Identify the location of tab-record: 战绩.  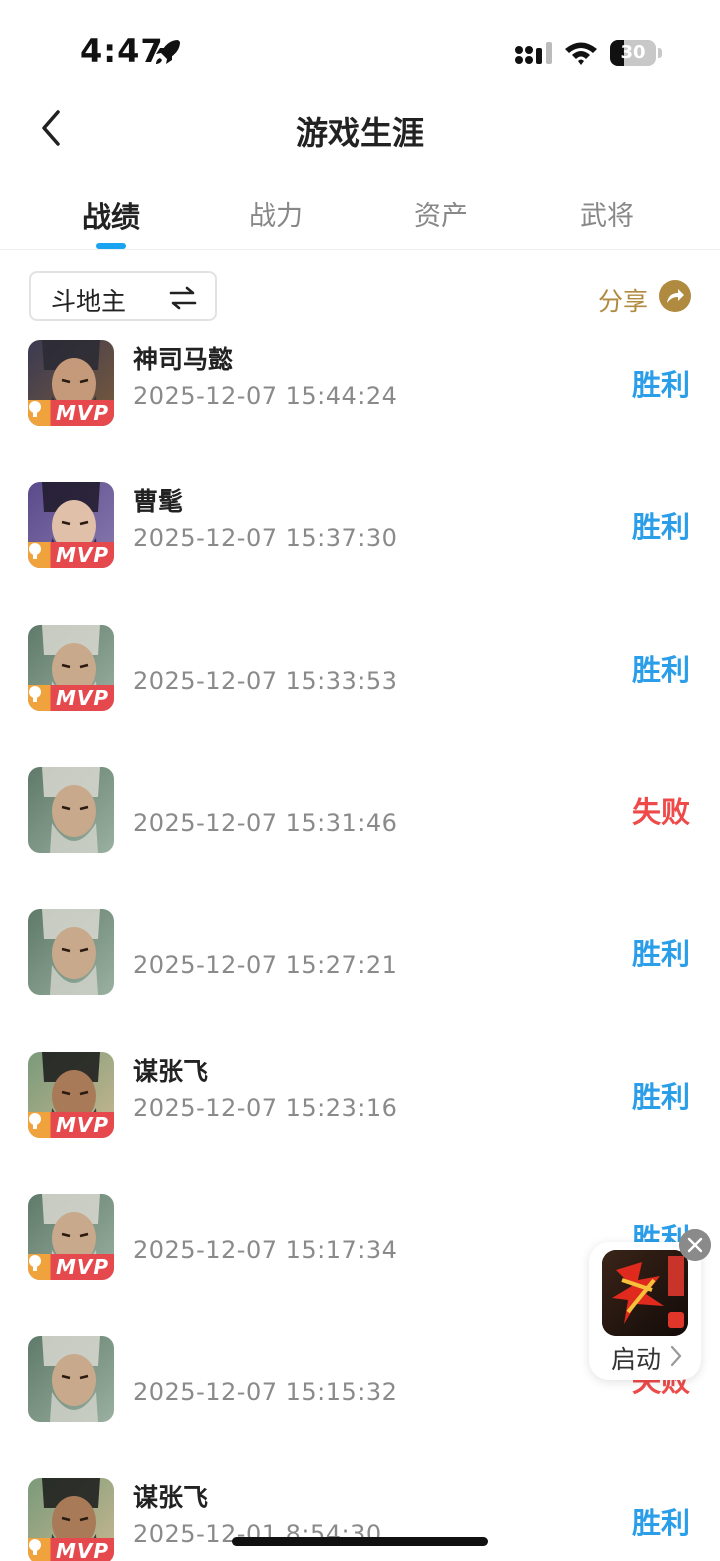
(111, 215).